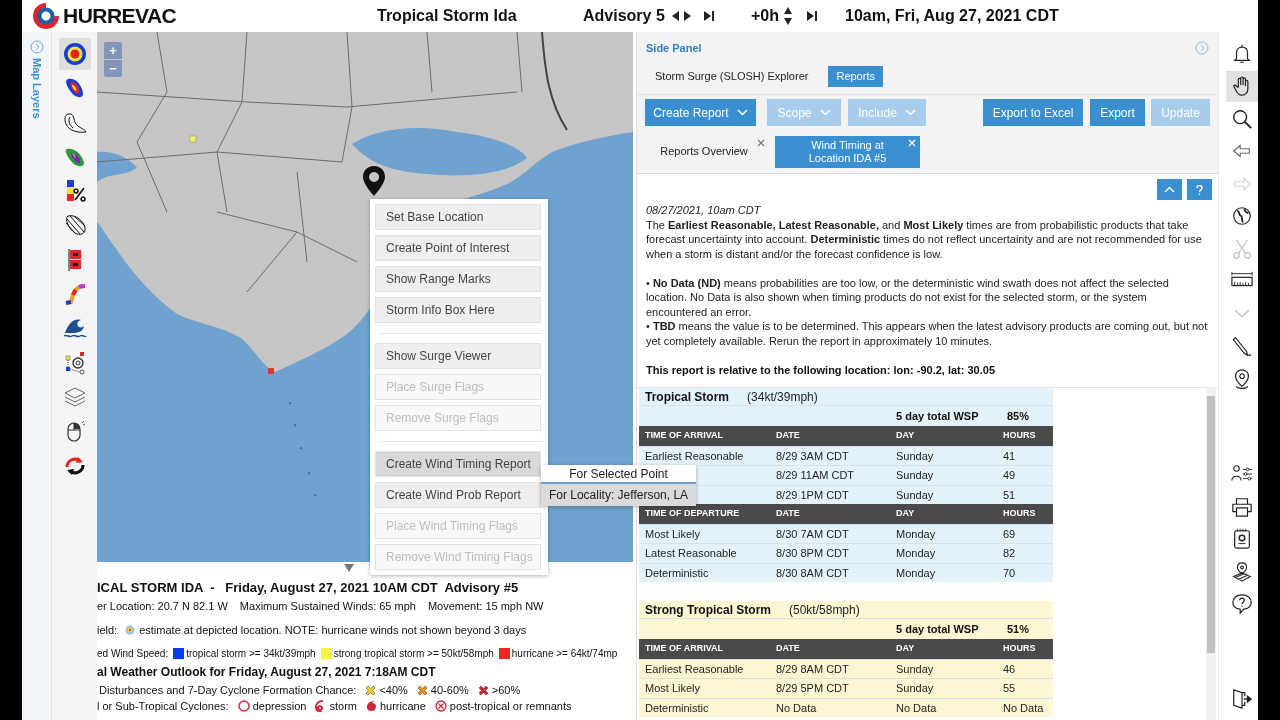 The height and width of the screenshot is (720, 1280). I want to click on logo-icon, so click(46, 16).